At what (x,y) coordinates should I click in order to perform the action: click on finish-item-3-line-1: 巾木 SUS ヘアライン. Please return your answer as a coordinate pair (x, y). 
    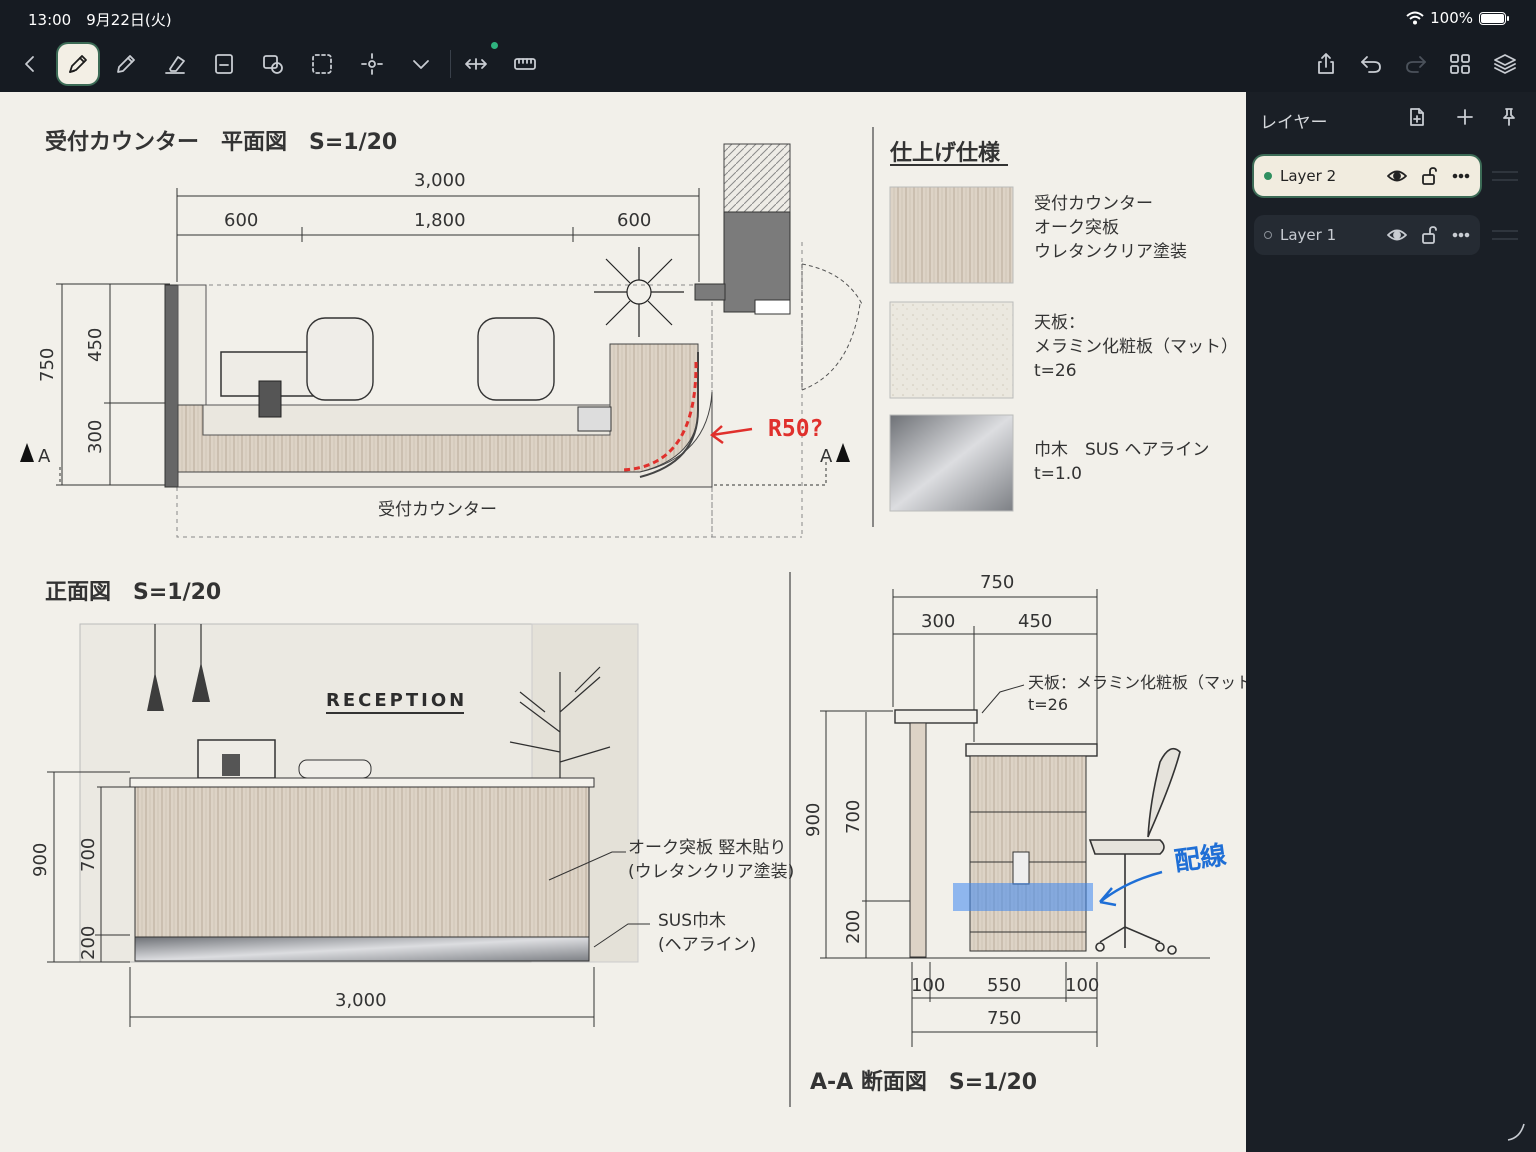
    Looking at the image, I should click on (1122, 450).